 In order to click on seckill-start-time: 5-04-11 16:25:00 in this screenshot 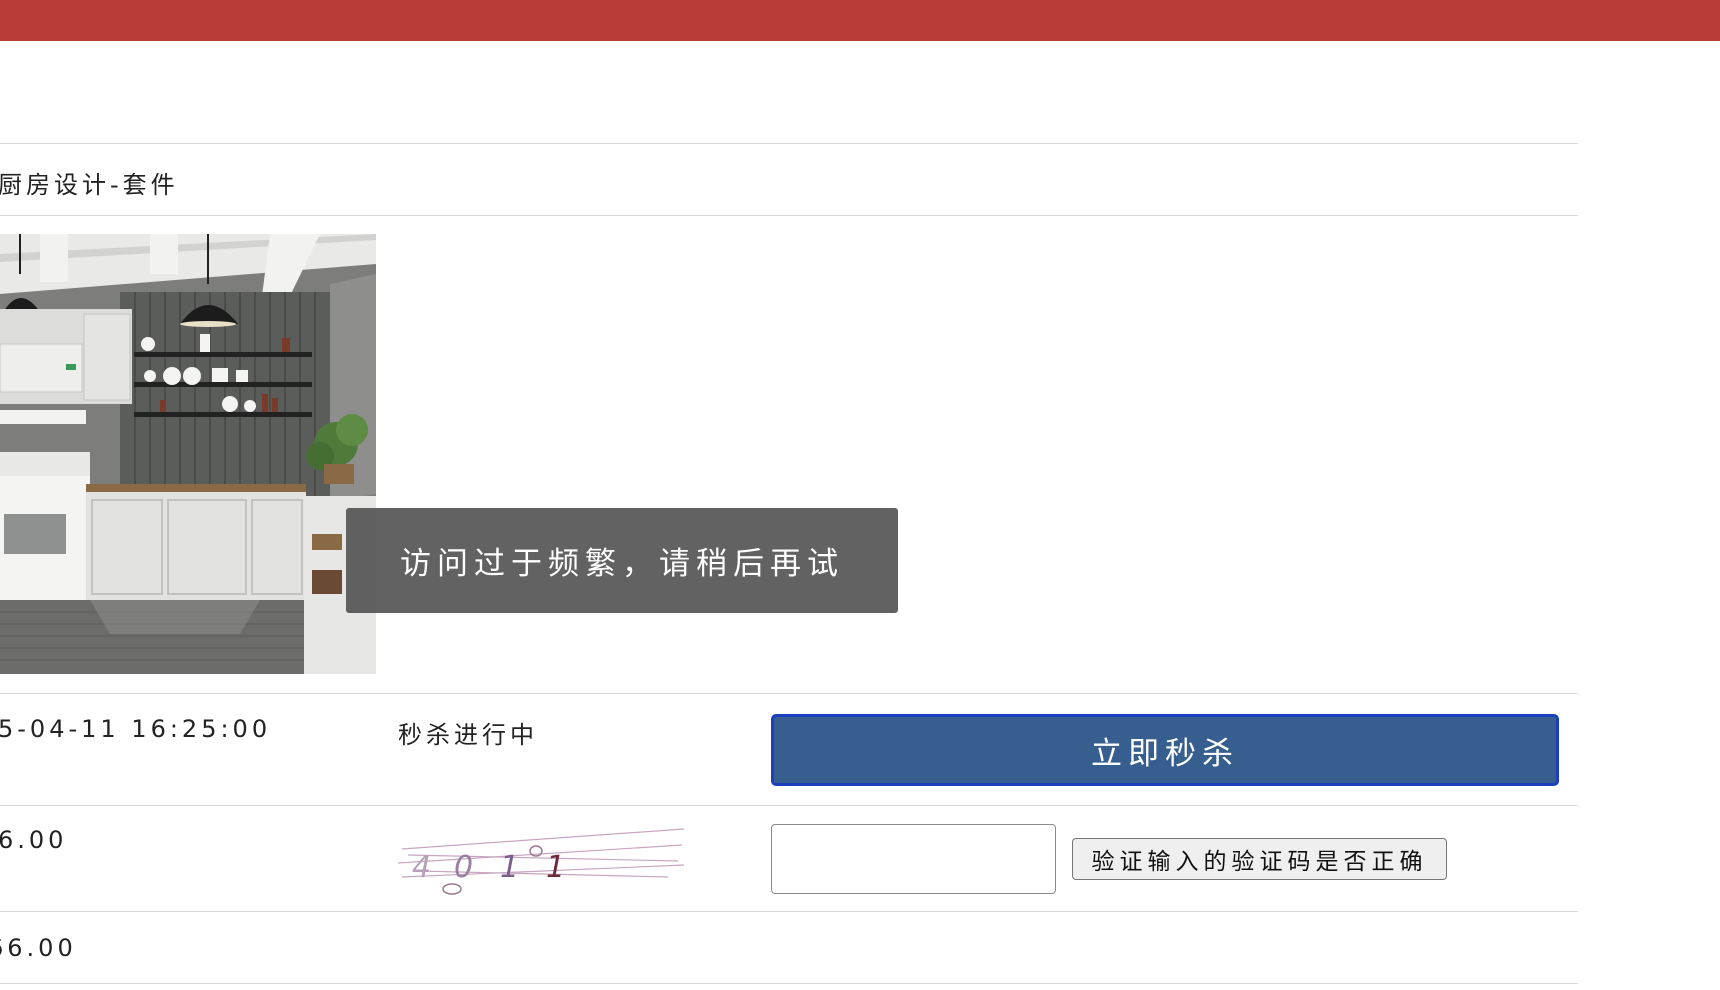, I will do `click(136, 729)`.